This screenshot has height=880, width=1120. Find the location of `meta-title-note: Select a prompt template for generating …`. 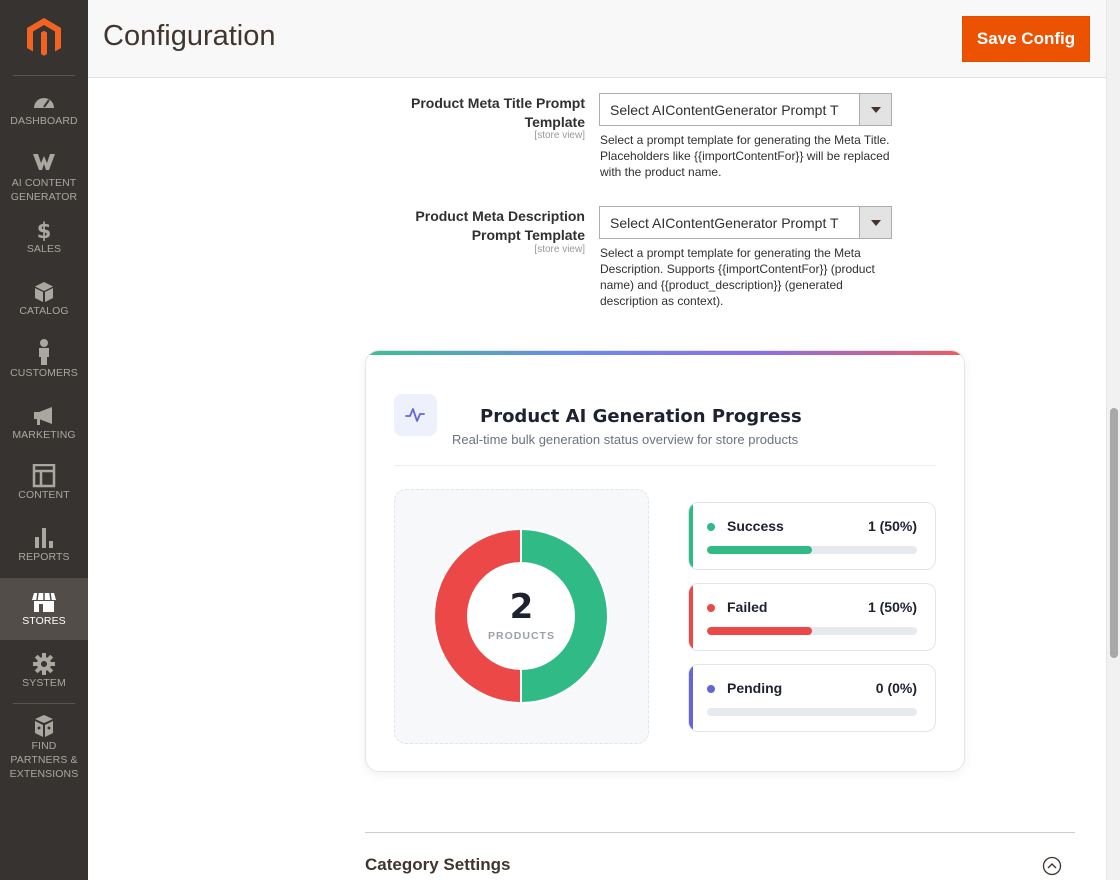

meta-title-note: Select a prompt template for generating … is located at coordinates (745, 156).